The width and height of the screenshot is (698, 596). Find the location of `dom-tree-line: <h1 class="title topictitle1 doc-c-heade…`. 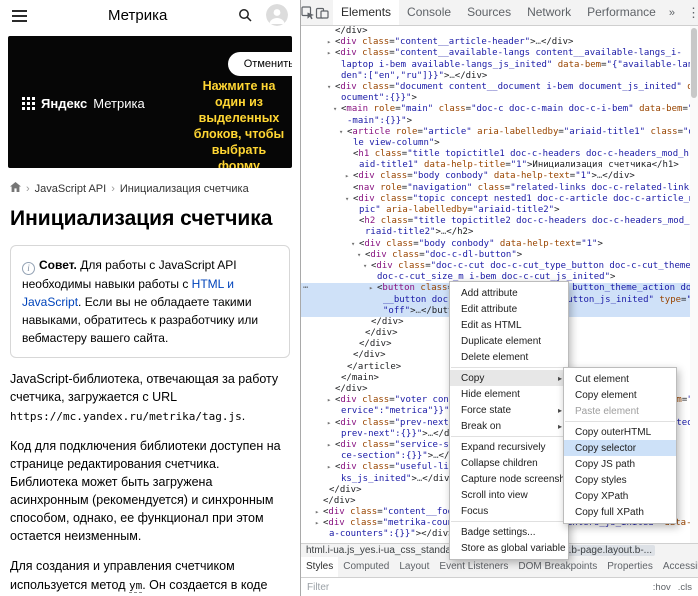

dom-tree-line: <h1 class="title topictitle1 doc-c-heade… is located at coordinates (499, 154).